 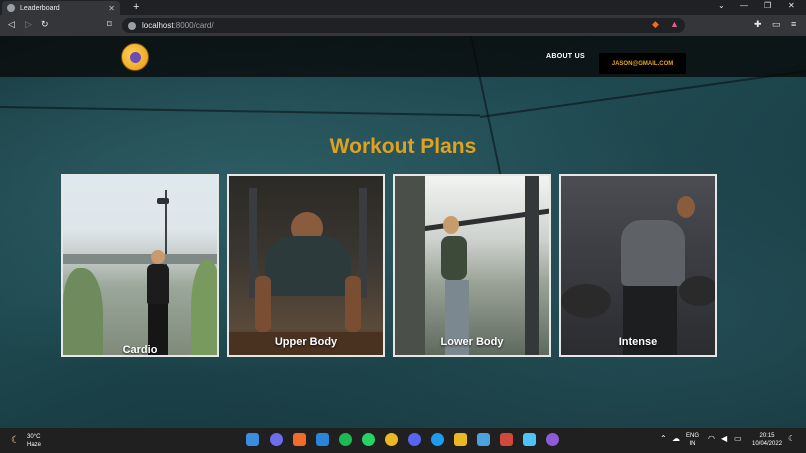 What do you see at coordinates (721, 5) in the screenshot?
I see `chevron-down-icon: ⌄` at bounding box center [721, 5].